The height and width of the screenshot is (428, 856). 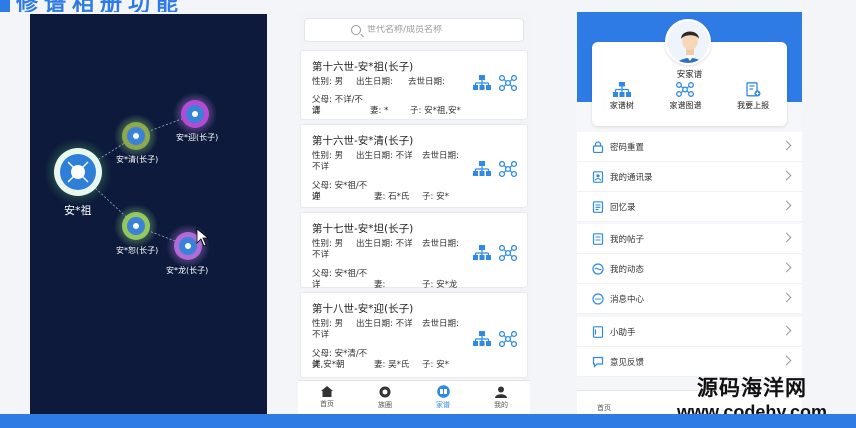 What do you see at coordinates (187, 270) in the screenshot?
I see `tree-node-label-n4: 安*龙(长子)` at bounding box center [187, 270].